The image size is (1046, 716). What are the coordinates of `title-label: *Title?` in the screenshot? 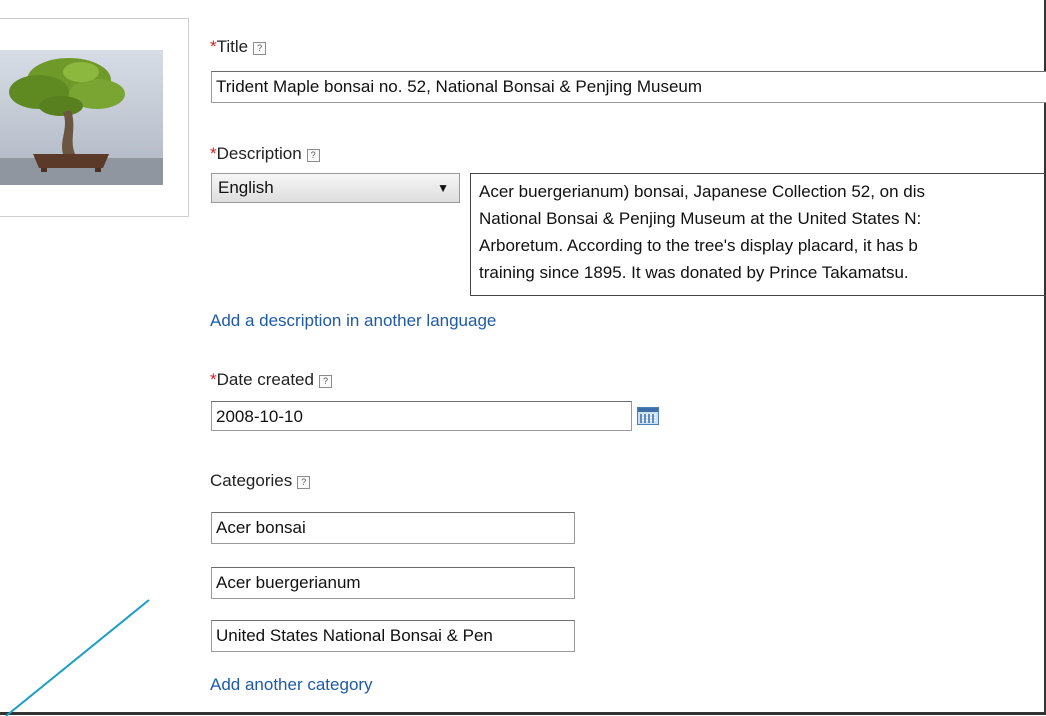 It's located at (238, 47).